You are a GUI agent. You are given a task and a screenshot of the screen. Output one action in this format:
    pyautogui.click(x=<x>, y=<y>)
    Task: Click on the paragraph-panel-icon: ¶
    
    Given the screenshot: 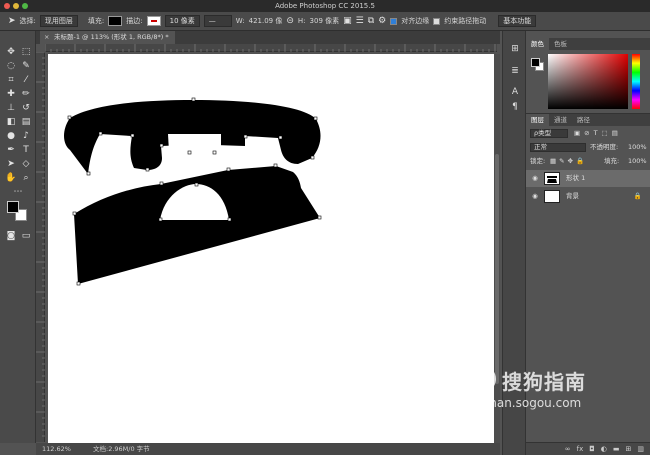 What is the action you would take?
    pyautogui.click(x=515, y=107)
    